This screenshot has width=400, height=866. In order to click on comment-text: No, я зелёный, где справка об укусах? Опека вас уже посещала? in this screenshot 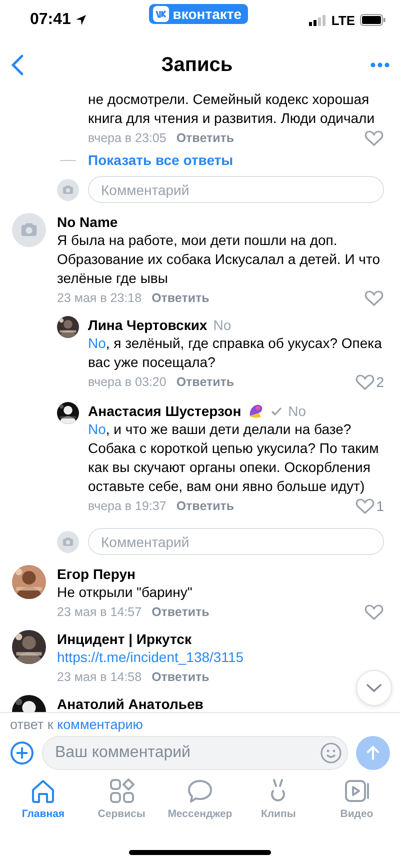, I will do `click(235, 353)`.